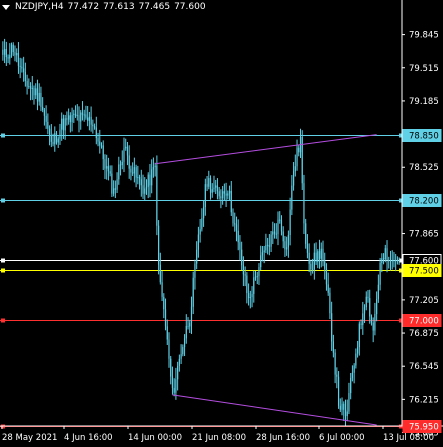 This screenshot has height=447, width=443. What do you see at coordinates (6, 7) in the screenshot?
I see `header-dropdown-icon` at bounding box center [6, 7].